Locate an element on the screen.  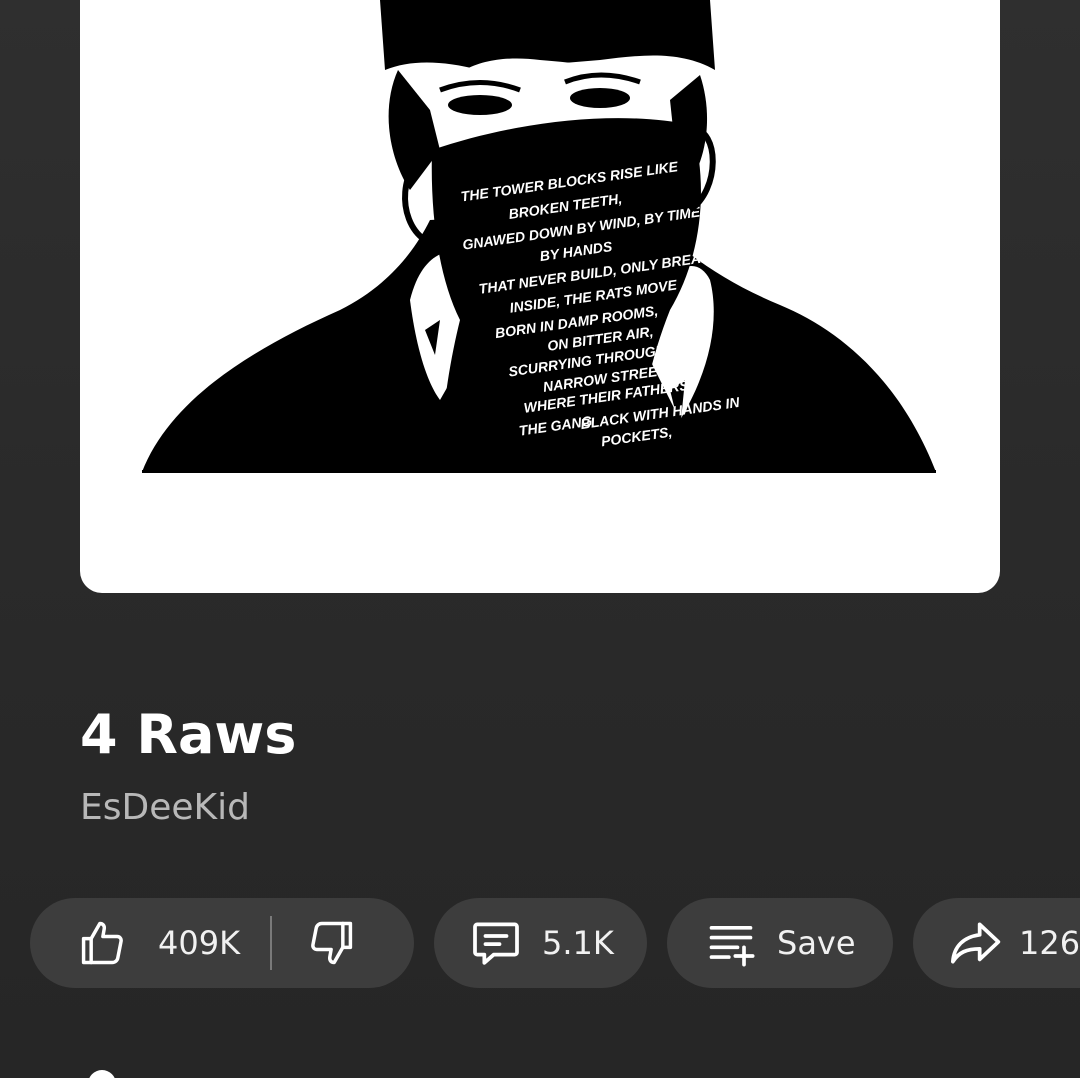
like-dislike-pill: 409K is located at coordinates (222, 943).